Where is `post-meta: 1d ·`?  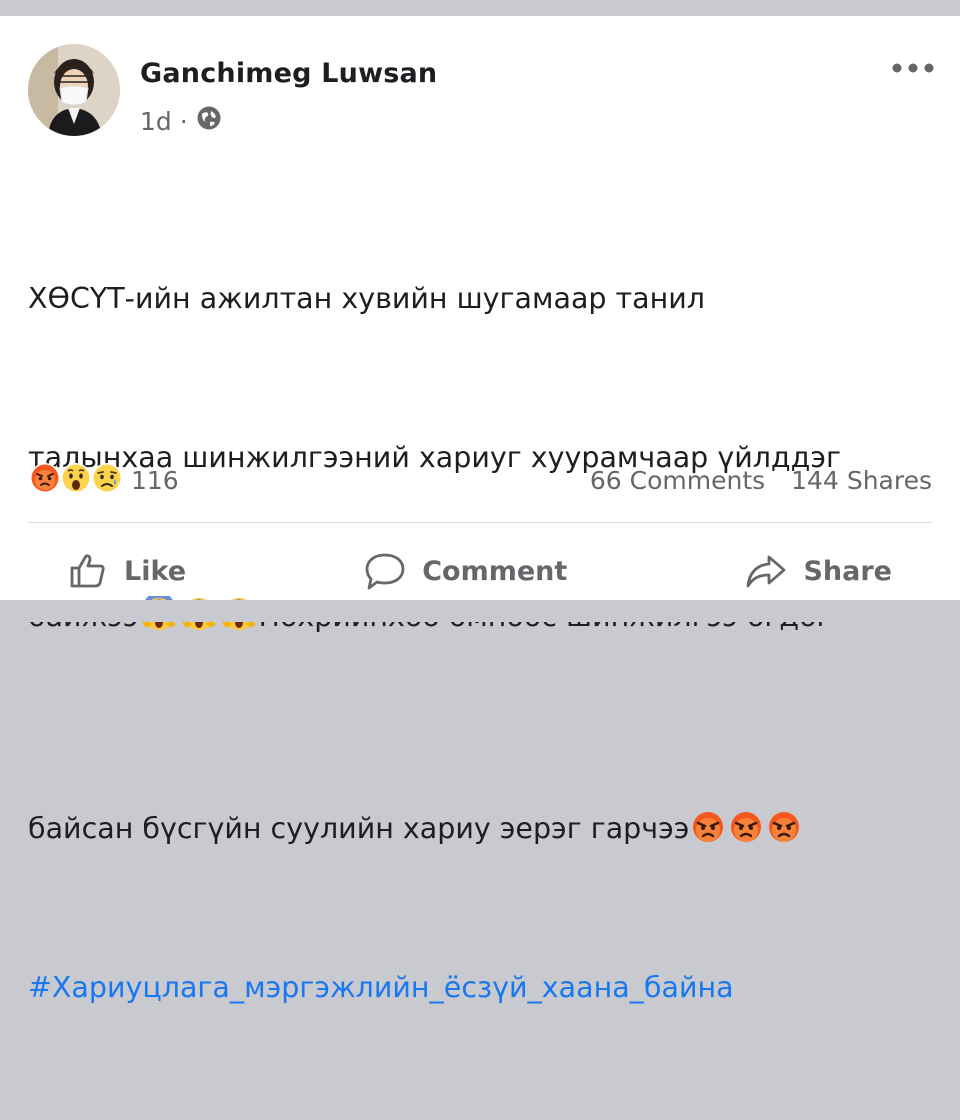
post-meta: 1d · is located at coordinates (181, 121).